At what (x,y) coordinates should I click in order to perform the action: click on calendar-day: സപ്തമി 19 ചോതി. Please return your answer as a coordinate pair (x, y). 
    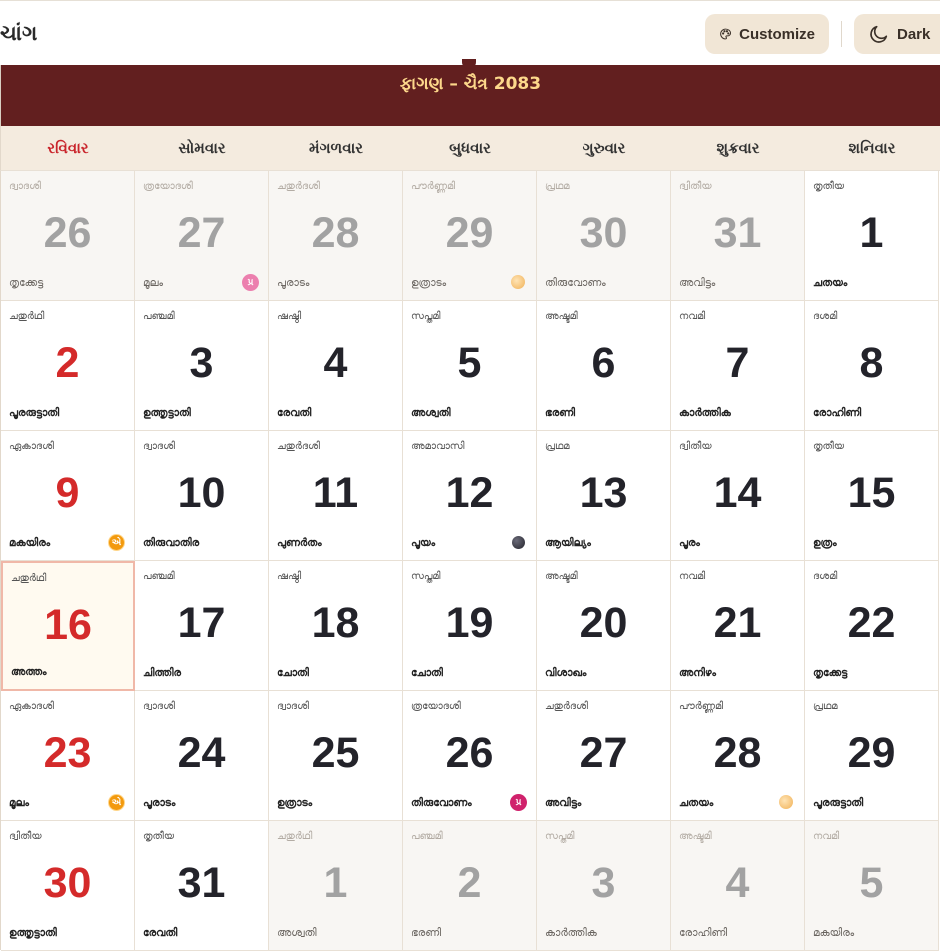
    Looking at the image, I should click on (470, 626).